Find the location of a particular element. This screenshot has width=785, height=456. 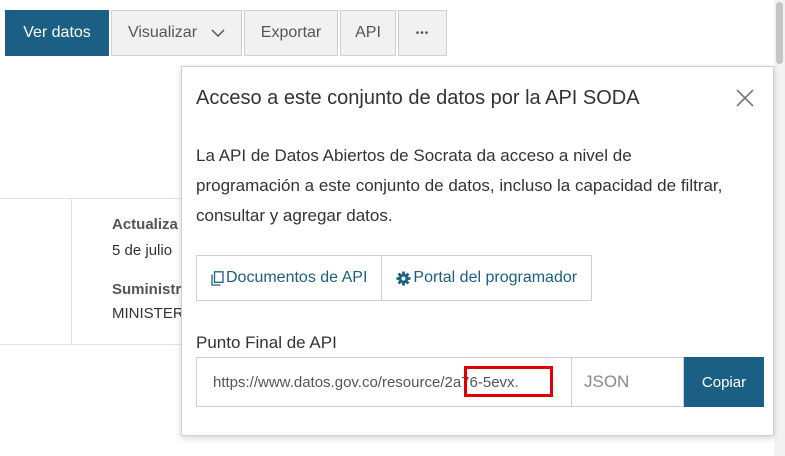

provider-value: MINISTER is located at coordinates (148, 313).